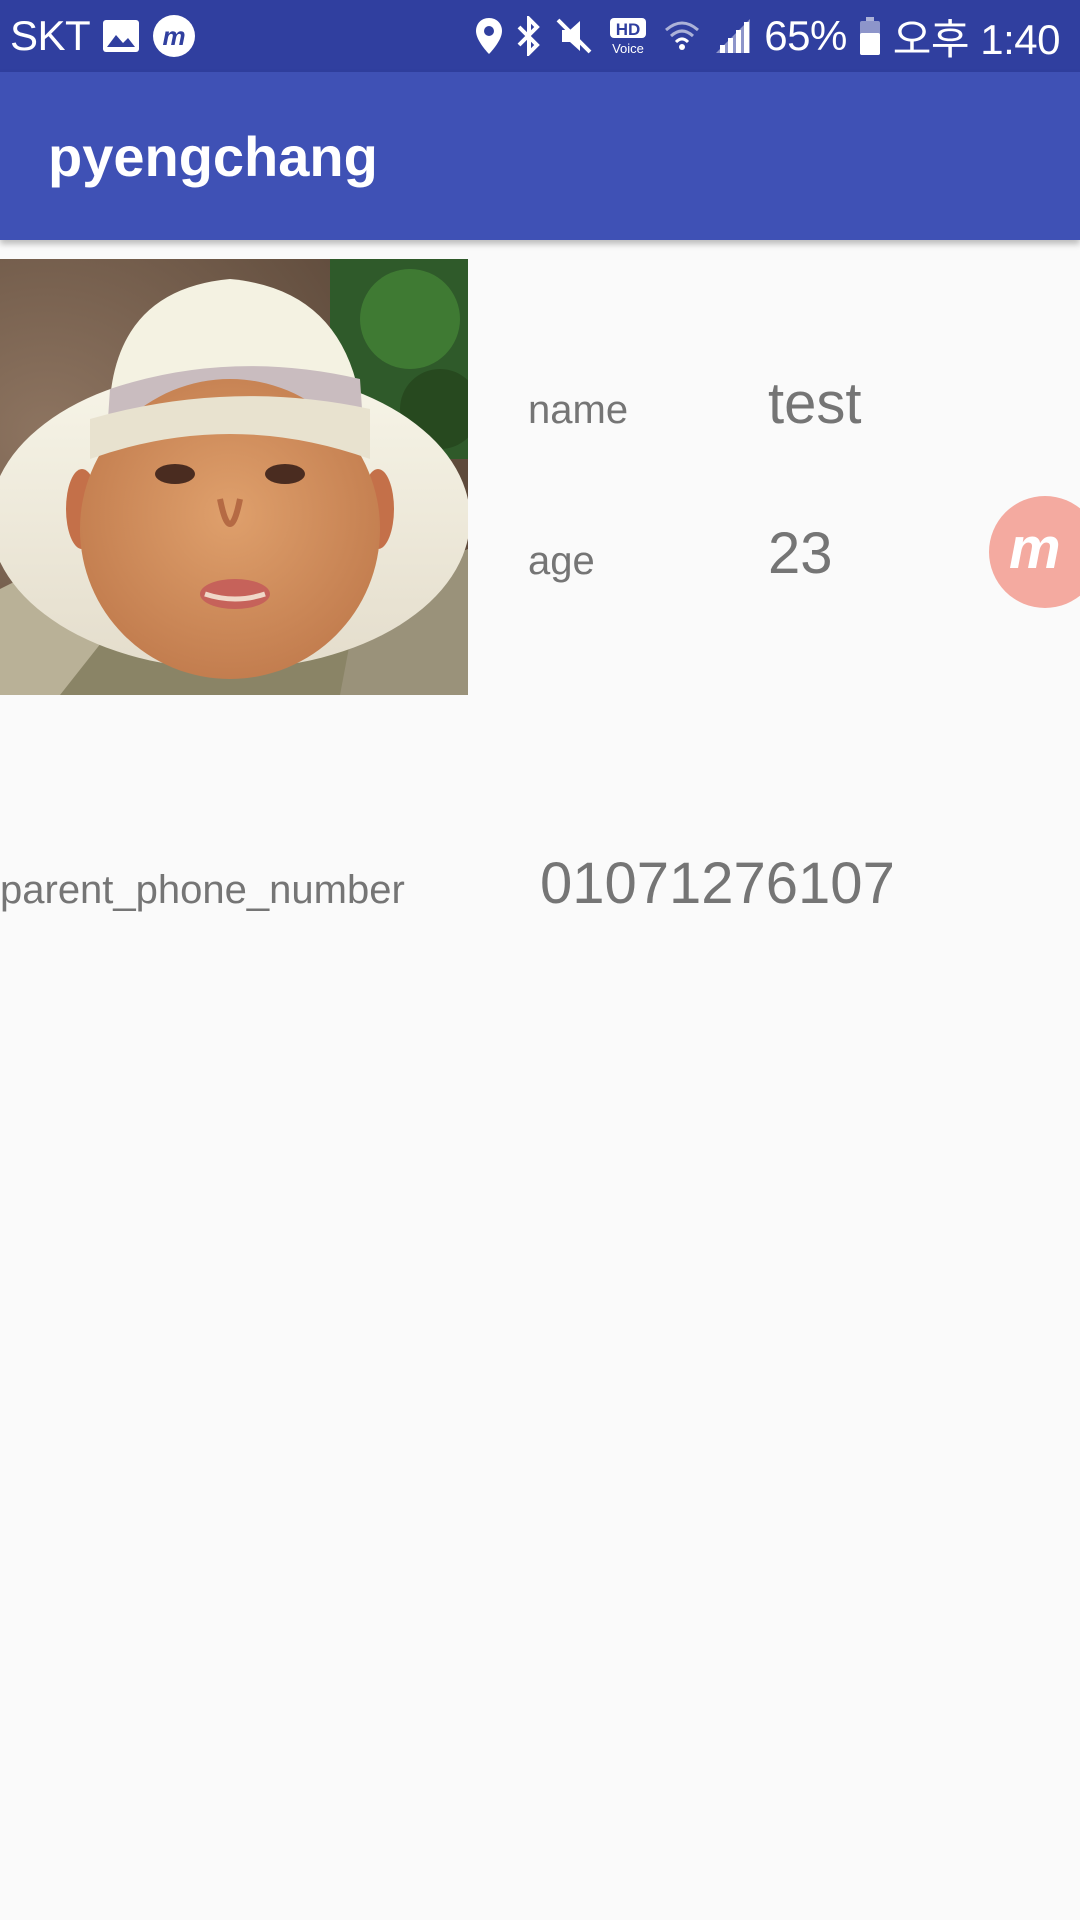  What do you see at coordinates (717, 883) in the screenshot?
I see `parent-phone-value: 01071276107` at bounding box center [717, 883].